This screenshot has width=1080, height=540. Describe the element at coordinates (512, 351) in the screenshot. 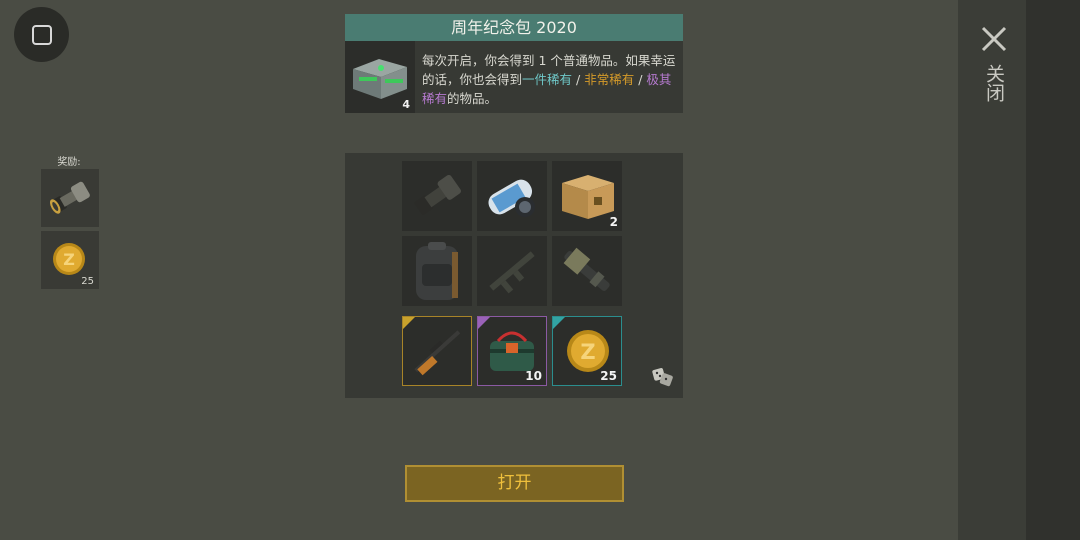

I see `grid-slot-dynamite: 10` at that location.